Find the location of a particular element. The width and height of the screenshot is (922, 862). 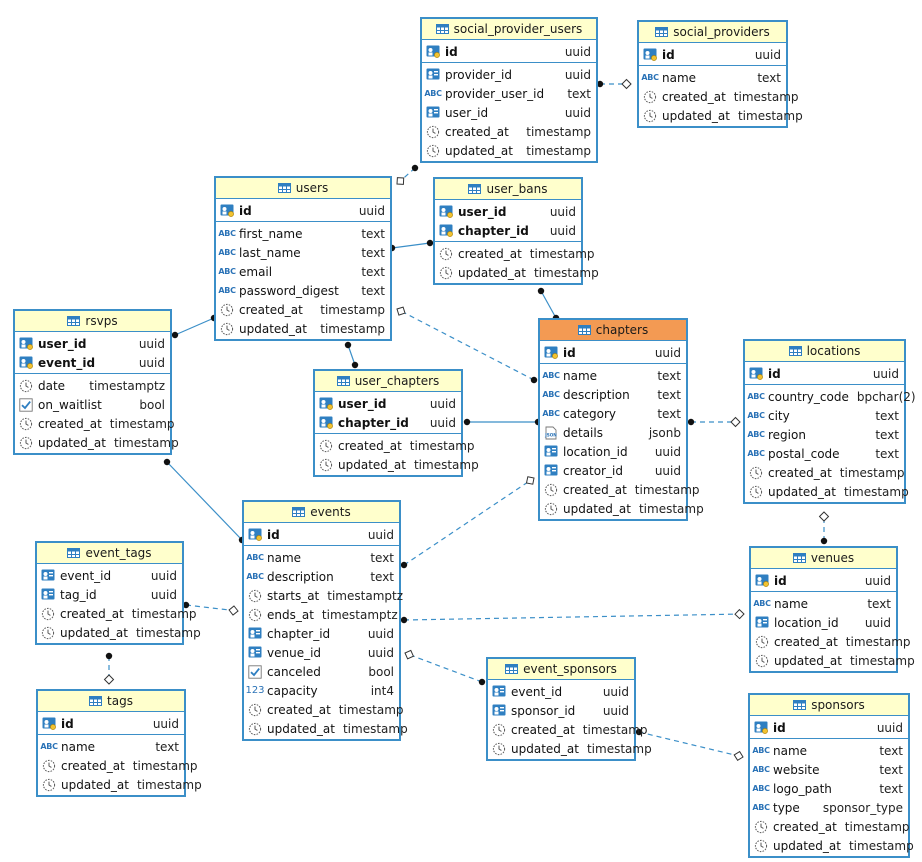

relation-line-user-bans-to-users is located at coordinates (411, 245).